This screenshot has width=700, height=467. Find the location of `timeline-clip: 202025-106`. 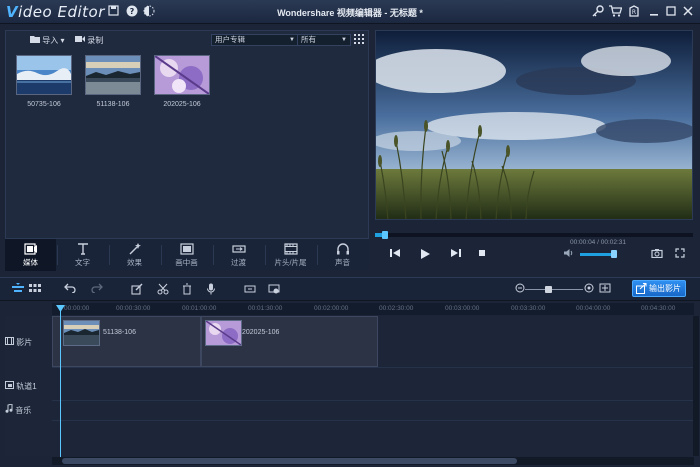

timeline-clip: 202025-106 is located at coordinates (289, 341).